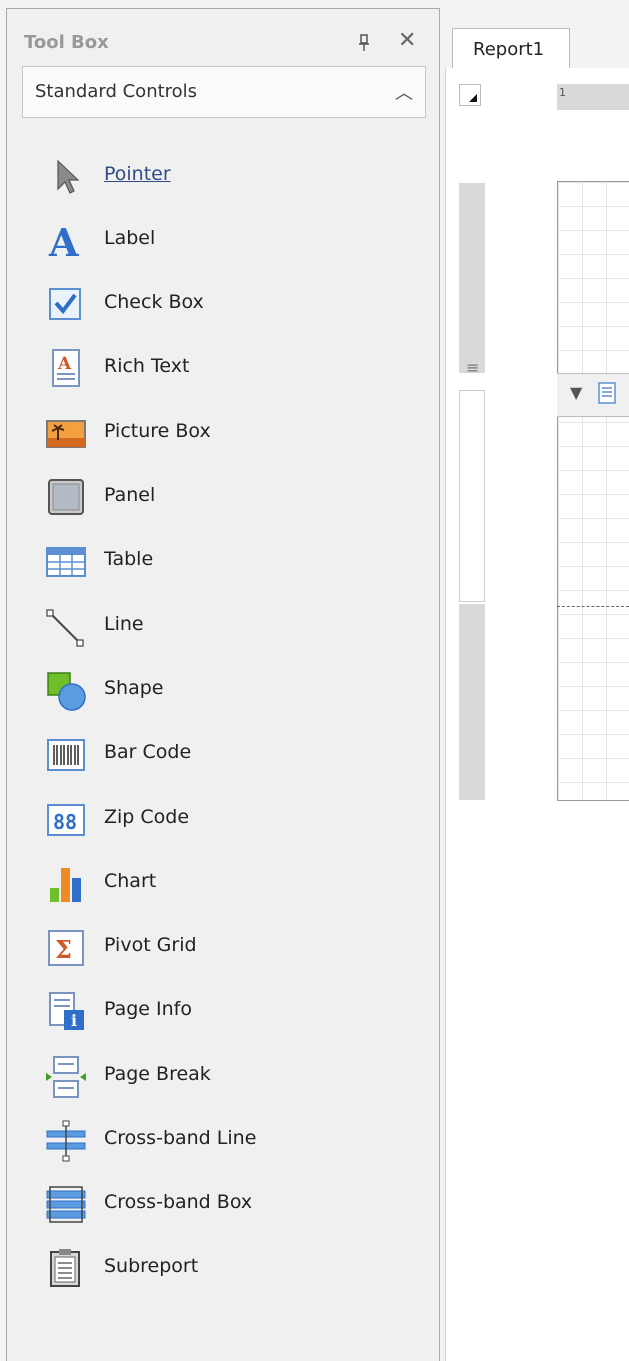 The width and height of the screenshot is (629, 1361). I want to click on tool-label: Shape, so click(134, 688).